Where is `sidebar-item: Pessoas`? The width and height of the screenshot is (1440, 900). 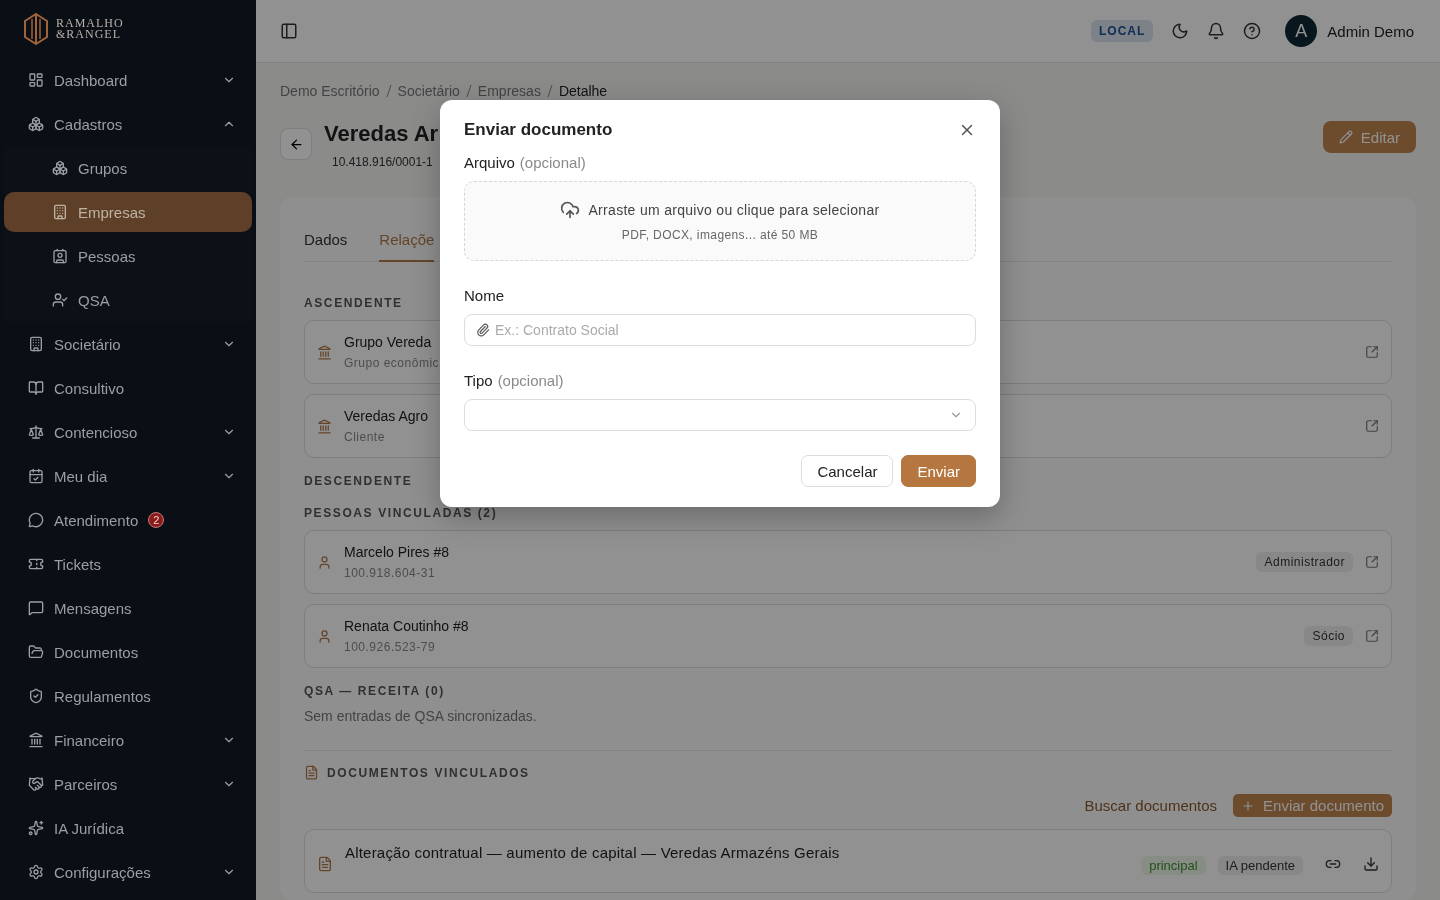
sidebar-item: Pessoas is located at coordinates (128, 256).